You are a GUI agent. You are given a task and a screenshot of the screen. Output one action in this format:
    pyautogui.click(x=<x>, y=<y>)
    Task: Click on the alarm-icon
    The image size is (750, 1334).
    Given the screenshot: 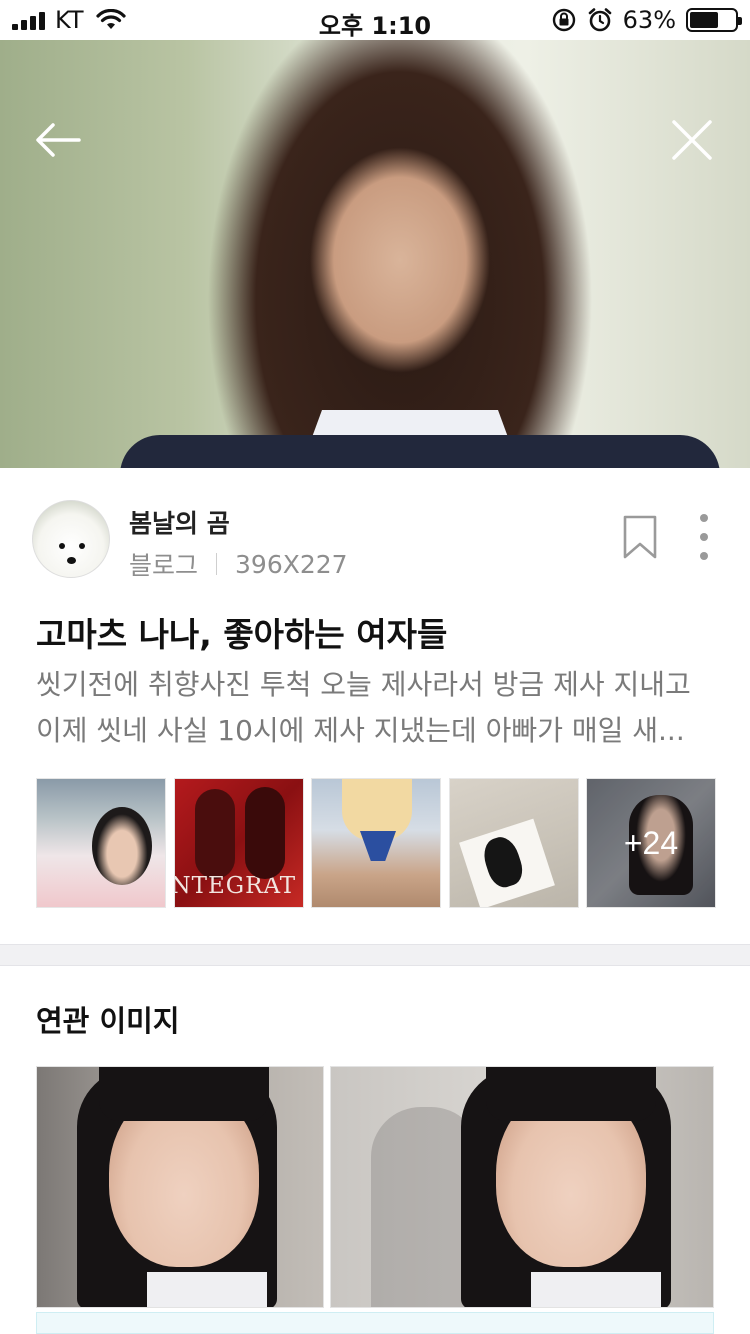 What is the action you would take?
    pyautogui.click(x=599, y=20)
    